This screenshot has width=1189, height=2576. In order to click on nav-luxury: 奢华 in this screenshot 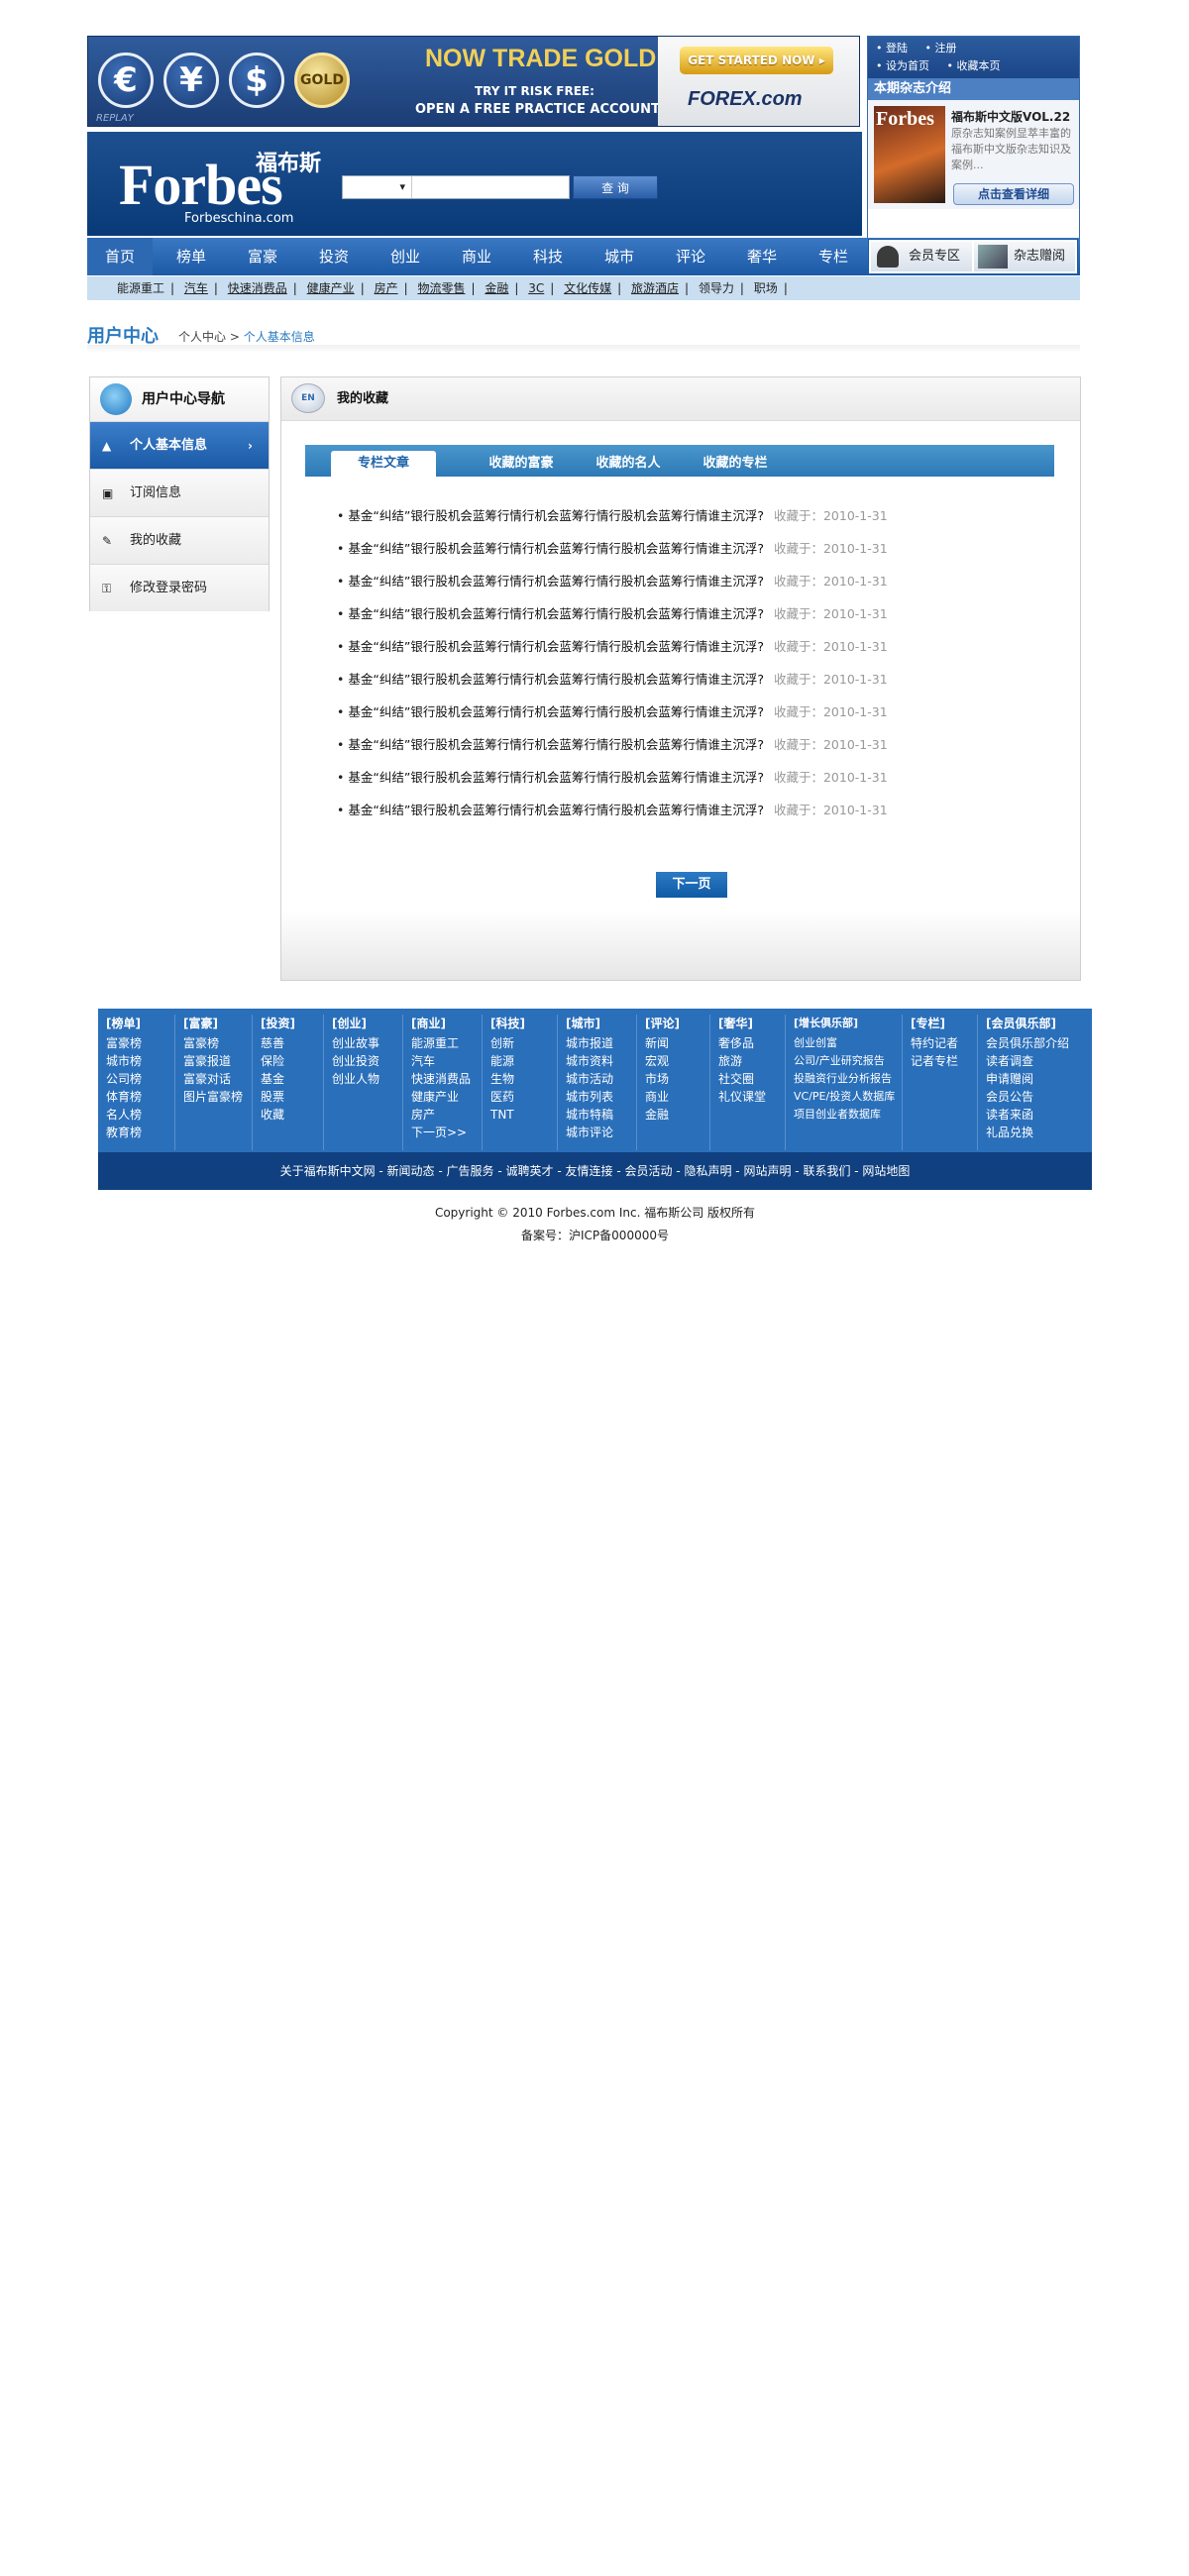, I will do `click(762, 257)`.